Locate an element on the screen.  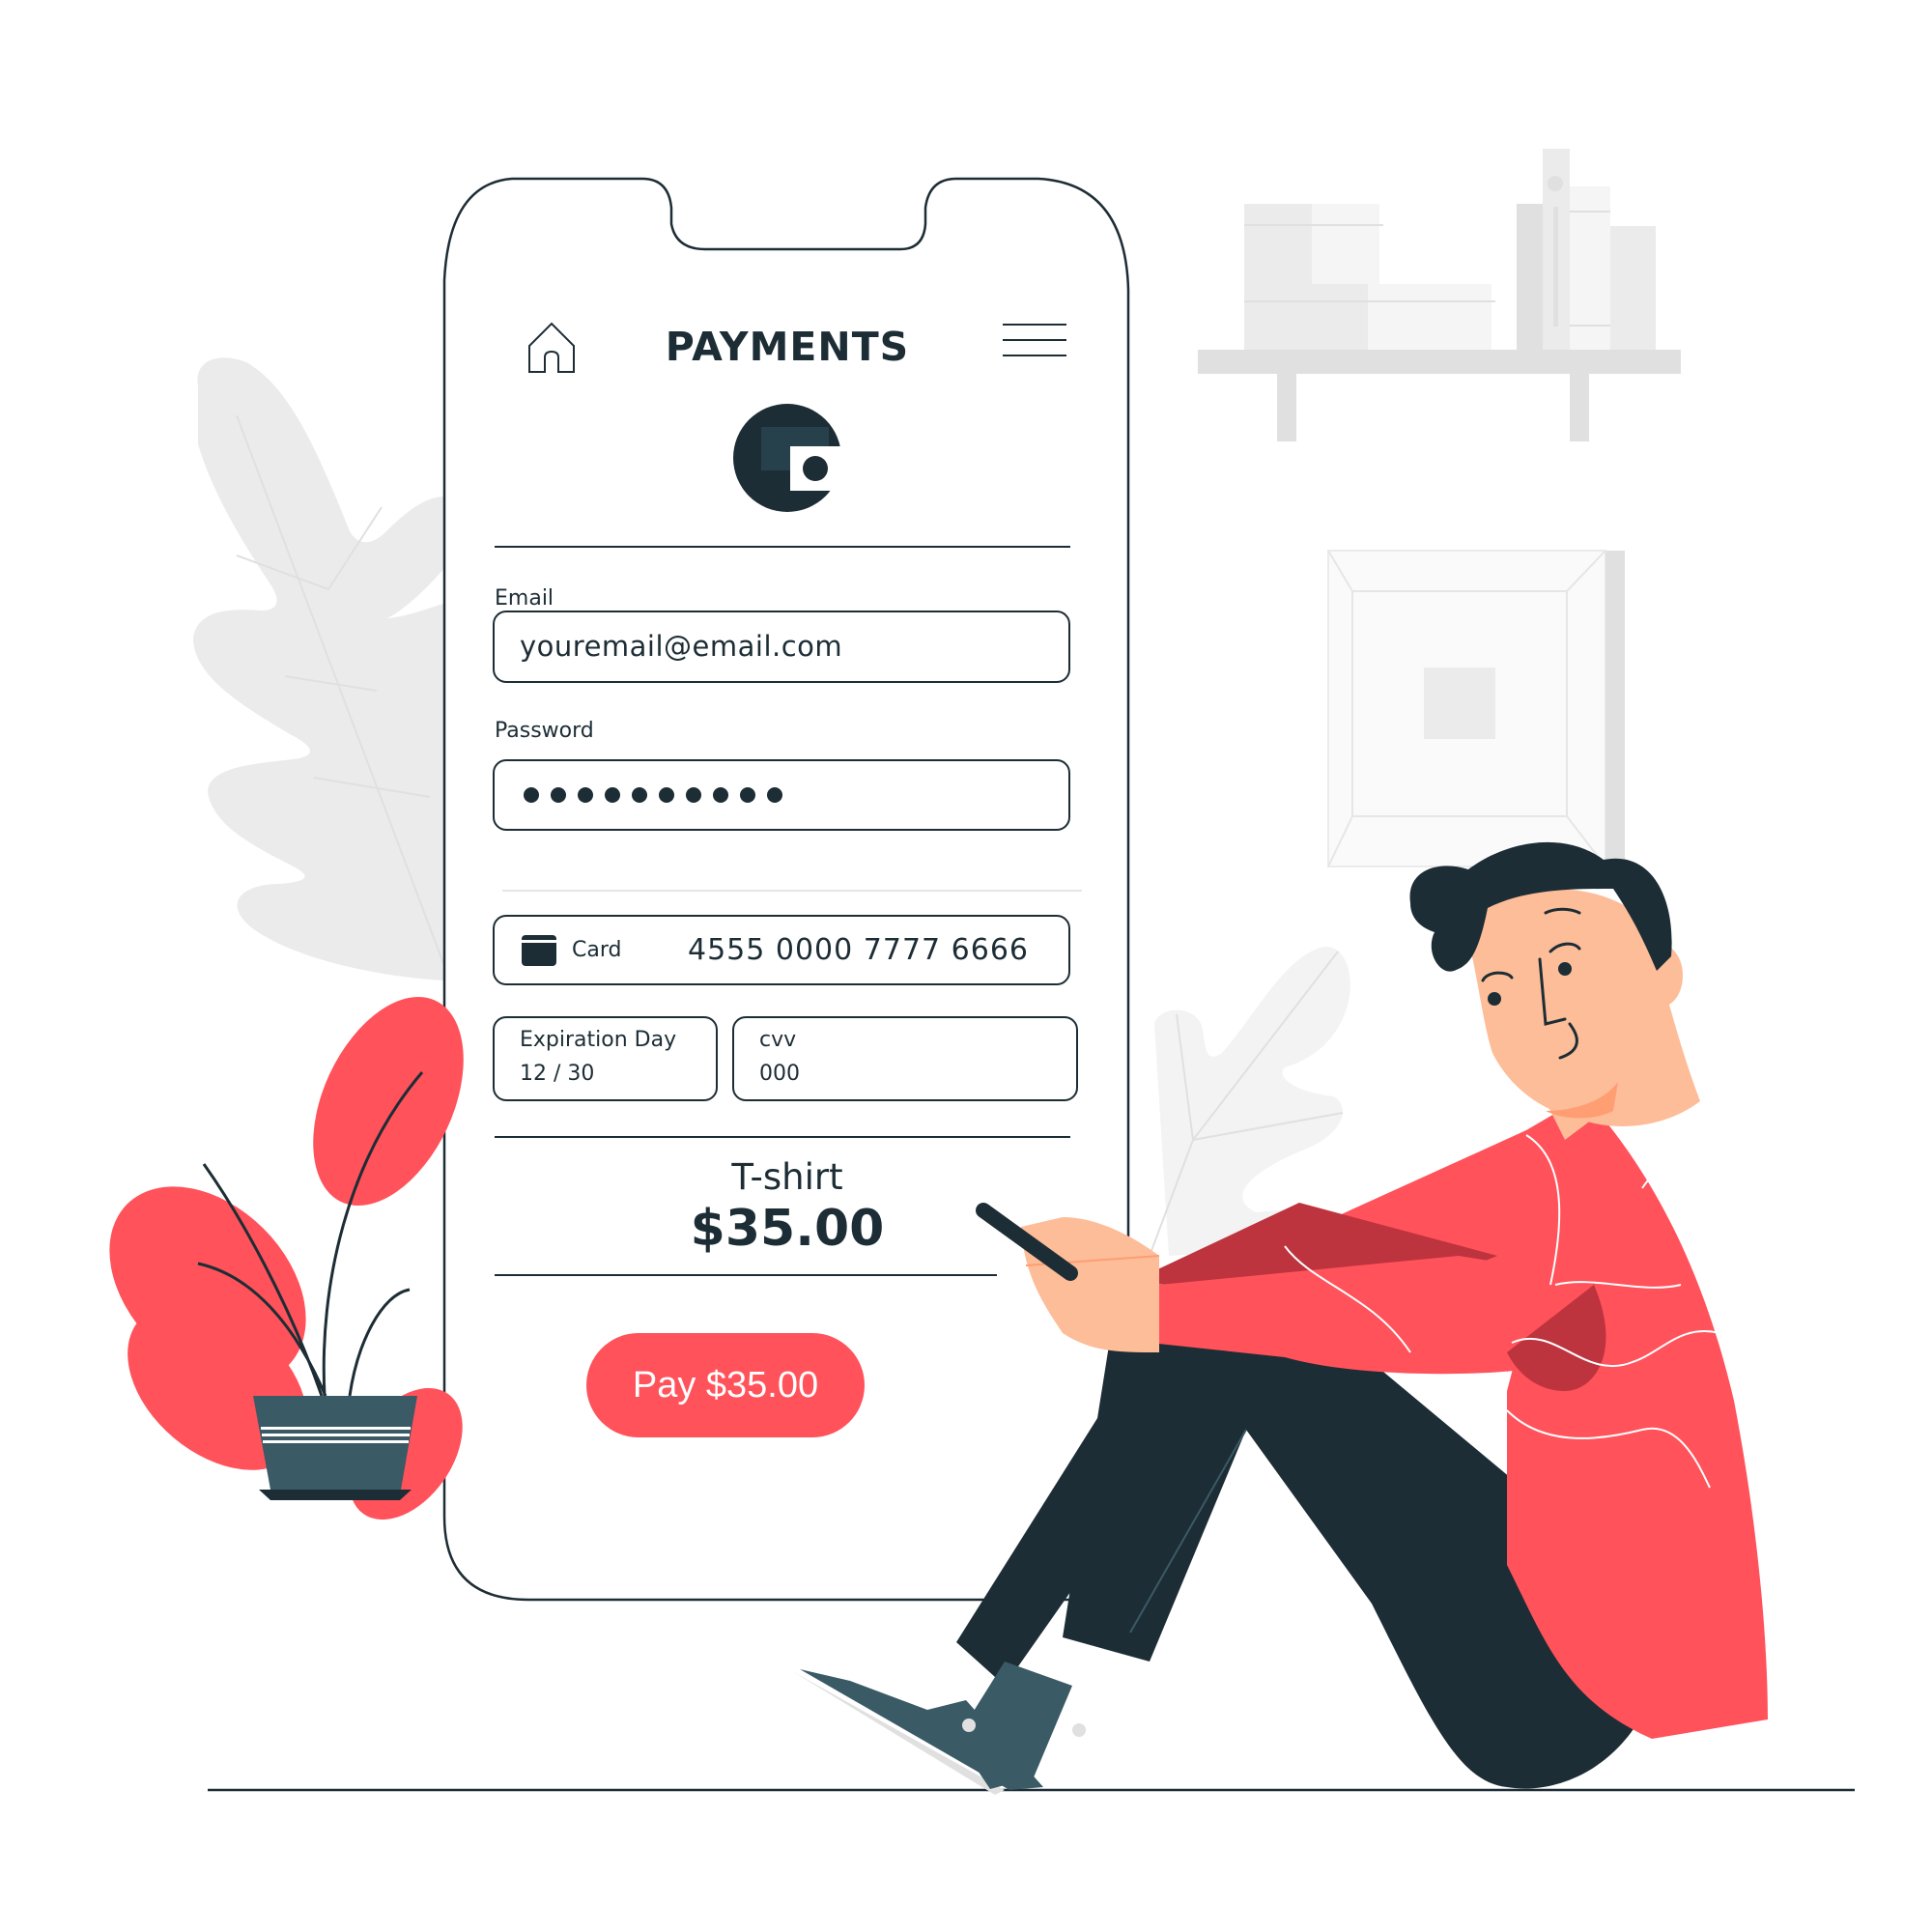
item-price: $35.00 is located at coordinates (787, 1229).